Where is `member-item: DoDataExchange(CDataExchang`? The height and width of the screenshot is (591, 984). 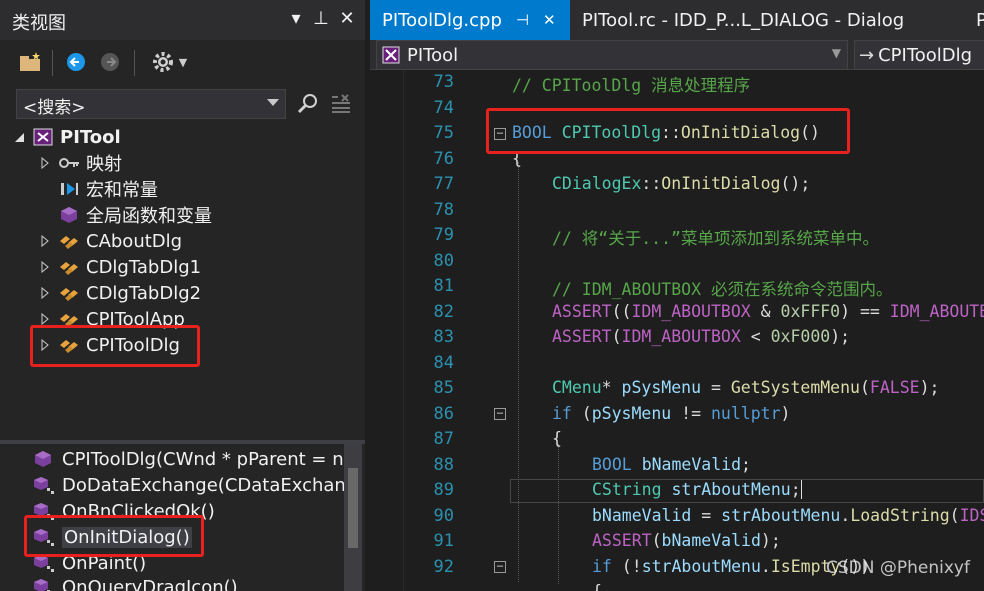
member-item: DoDataExchange(CDataExchang is located at coordinates (188, 485).